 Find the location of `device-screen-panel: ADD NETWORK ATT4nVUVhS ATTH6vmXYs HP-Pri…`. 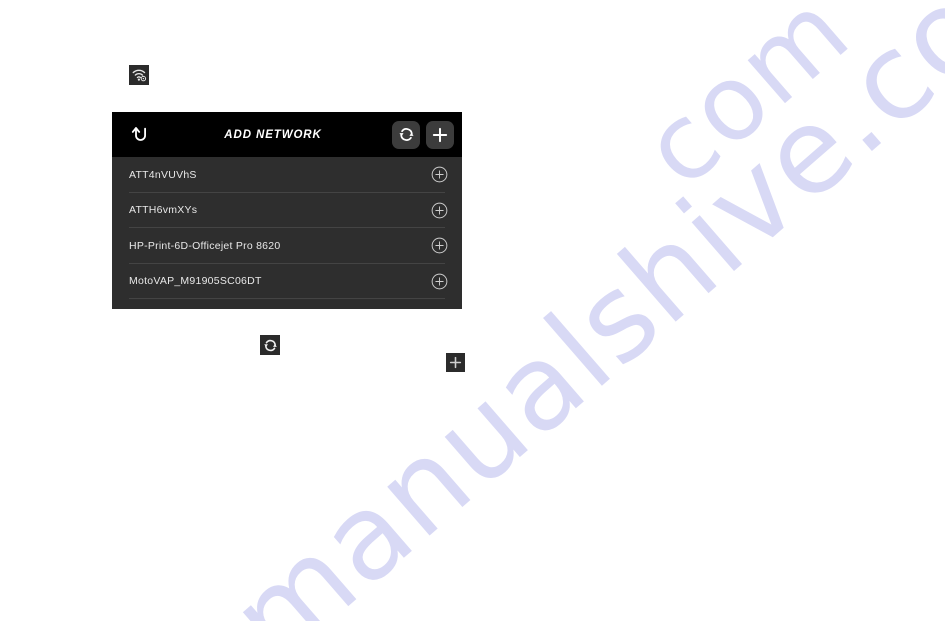

device-screen-panel: ADD NETWORK ATT4nVUVhS ATTH6vmXYs HP-Pri… is located at coordinates (287, 210).